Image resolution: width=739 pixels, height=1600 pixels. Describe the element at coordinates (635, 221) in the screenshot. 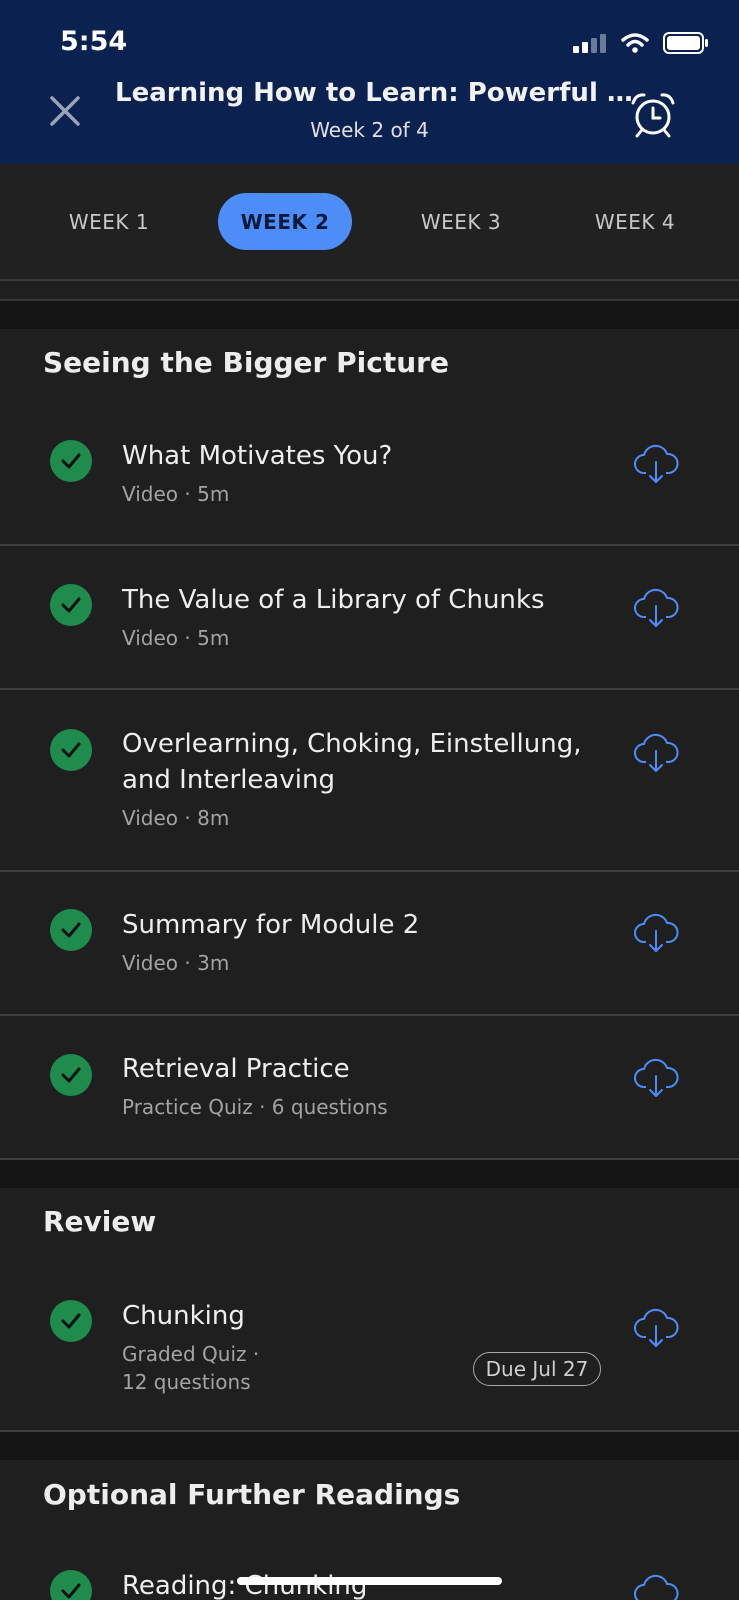

I see `tab-week-4: WEEK 4` at that location.